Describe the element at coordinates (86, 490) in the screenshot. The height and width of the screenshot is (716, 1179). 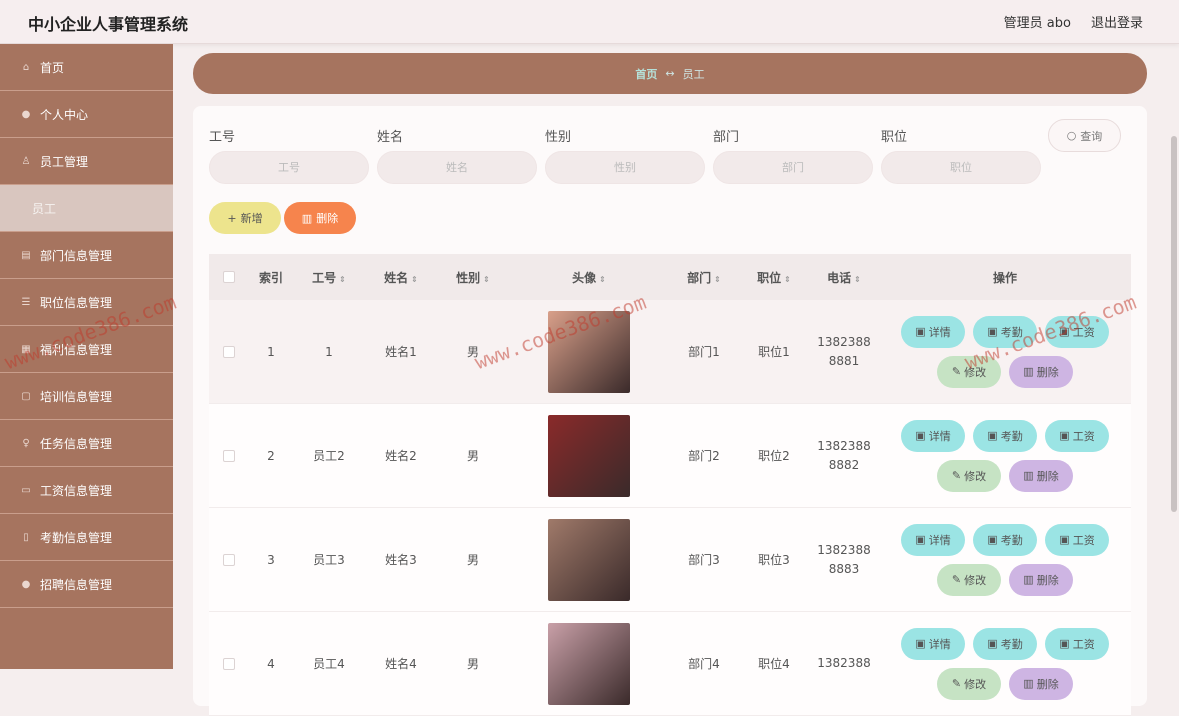
I see `sidebar-item-salary: ▭ 工资信息管理` at that location.